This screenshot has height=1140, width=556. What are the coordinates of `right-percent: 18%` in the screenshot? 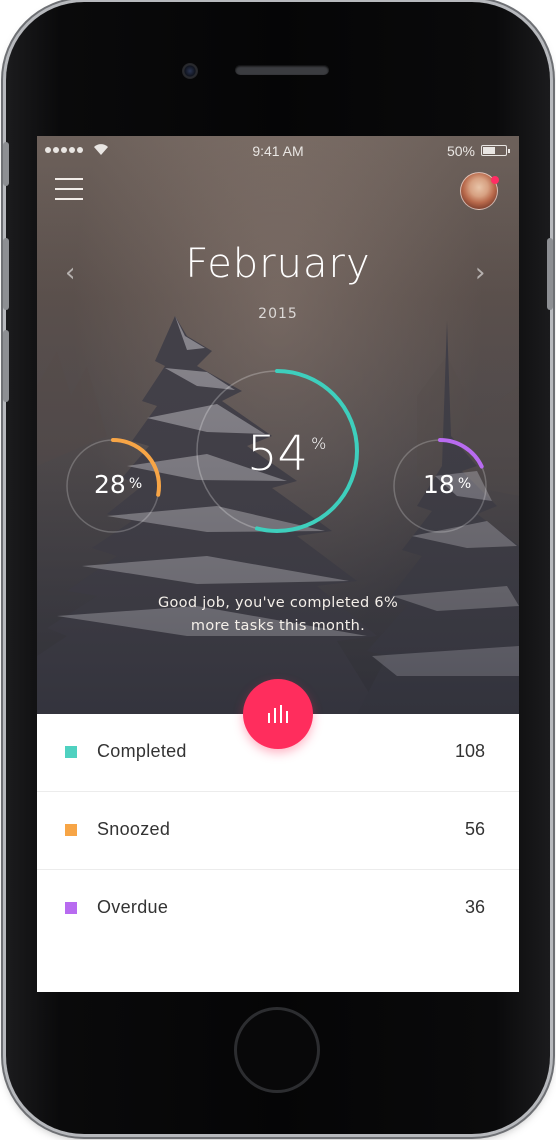 It's located at (447, 484).